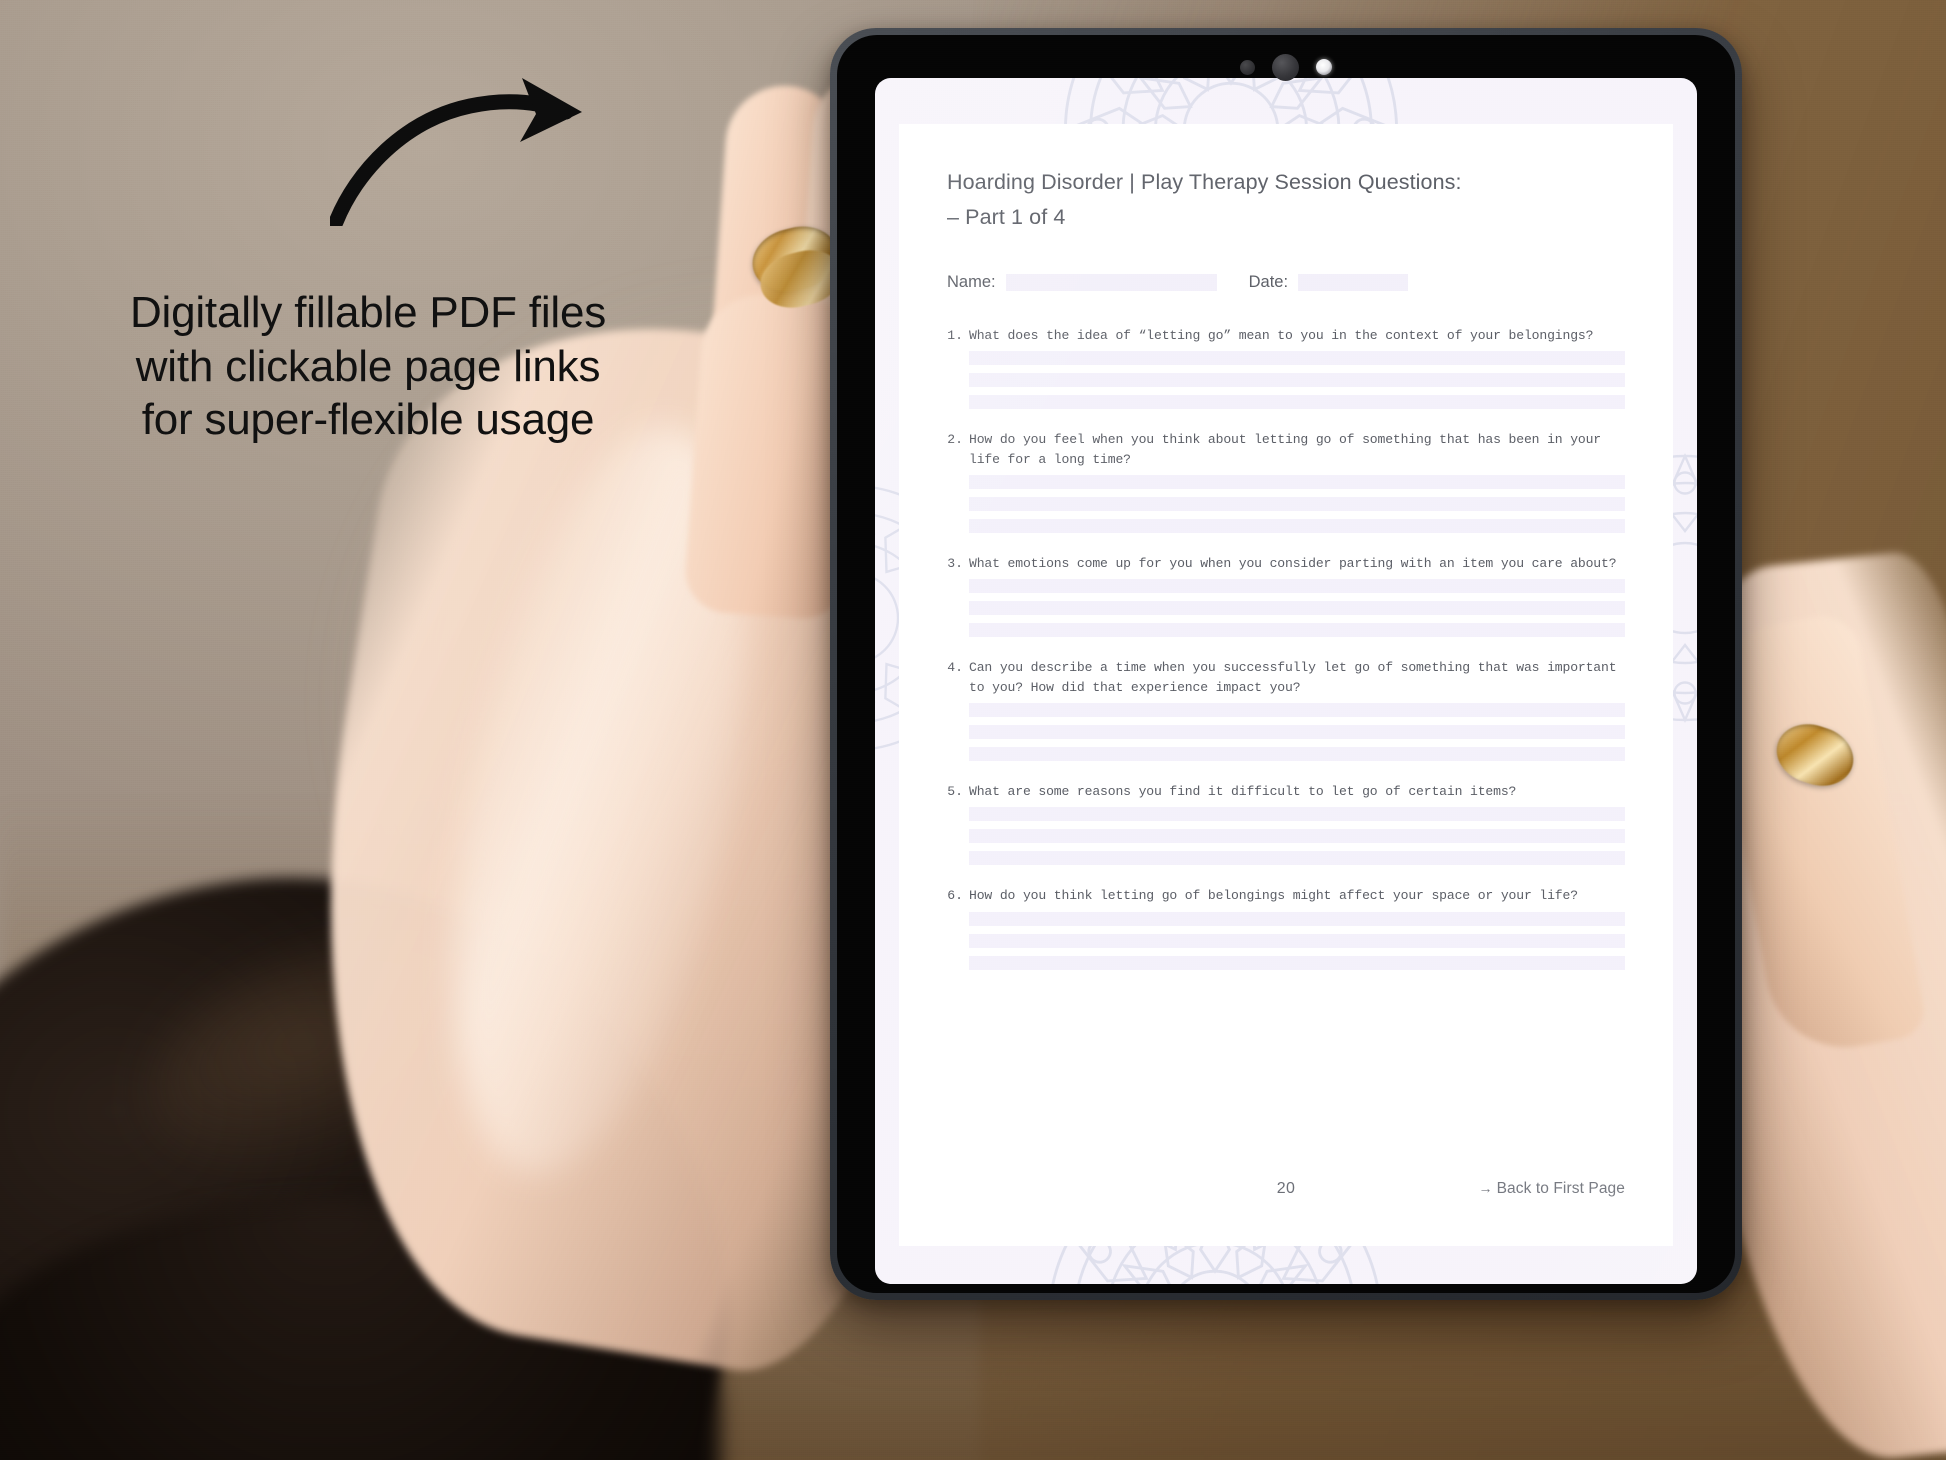 The image size is (1946, 1460). Describe the element at coordinates (368, 312) in the screenshot. I see `caption-line-1: Digitally fillable PDF files` at that location.